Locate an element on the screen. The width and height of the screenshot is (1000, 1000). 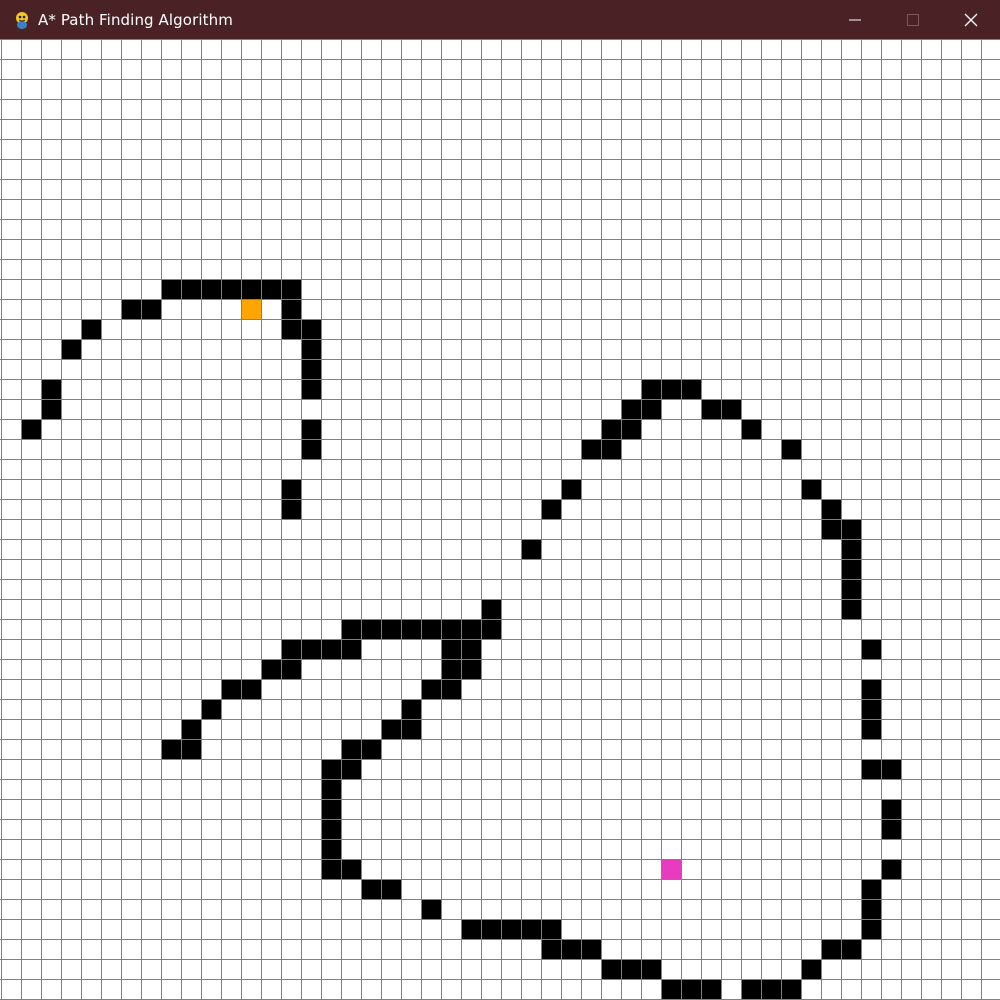
end-node is located at coordinates (671, 869).